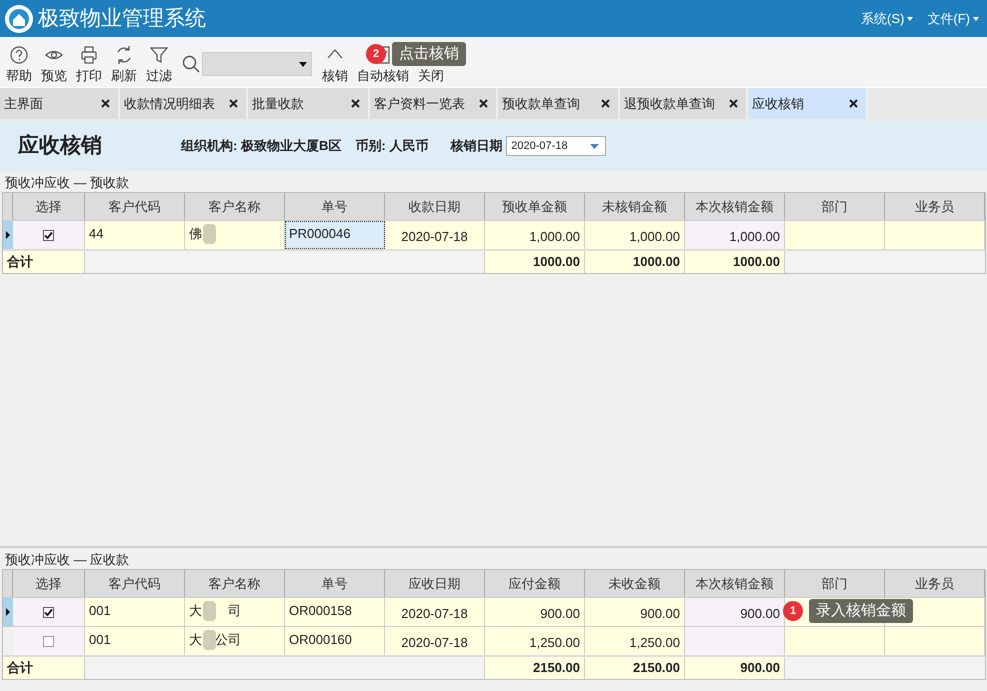  Describe the element at coordinates (124, 64) in the screenshot. I see `toolbar-button: 刷新` at that location.